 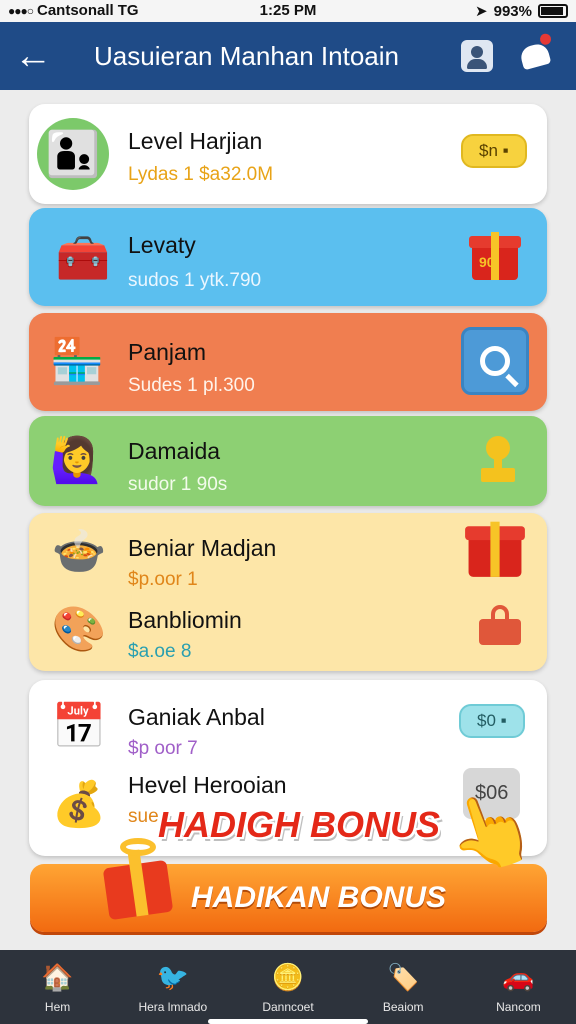 I want to click on nav-item-fifth: 🚗 Nancom, so click(x=518, y=987).